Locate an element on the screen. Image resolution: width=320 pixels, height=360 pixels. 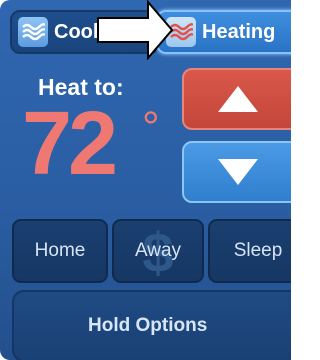
degree-symbol: ° is located at coordinates (151, 127).